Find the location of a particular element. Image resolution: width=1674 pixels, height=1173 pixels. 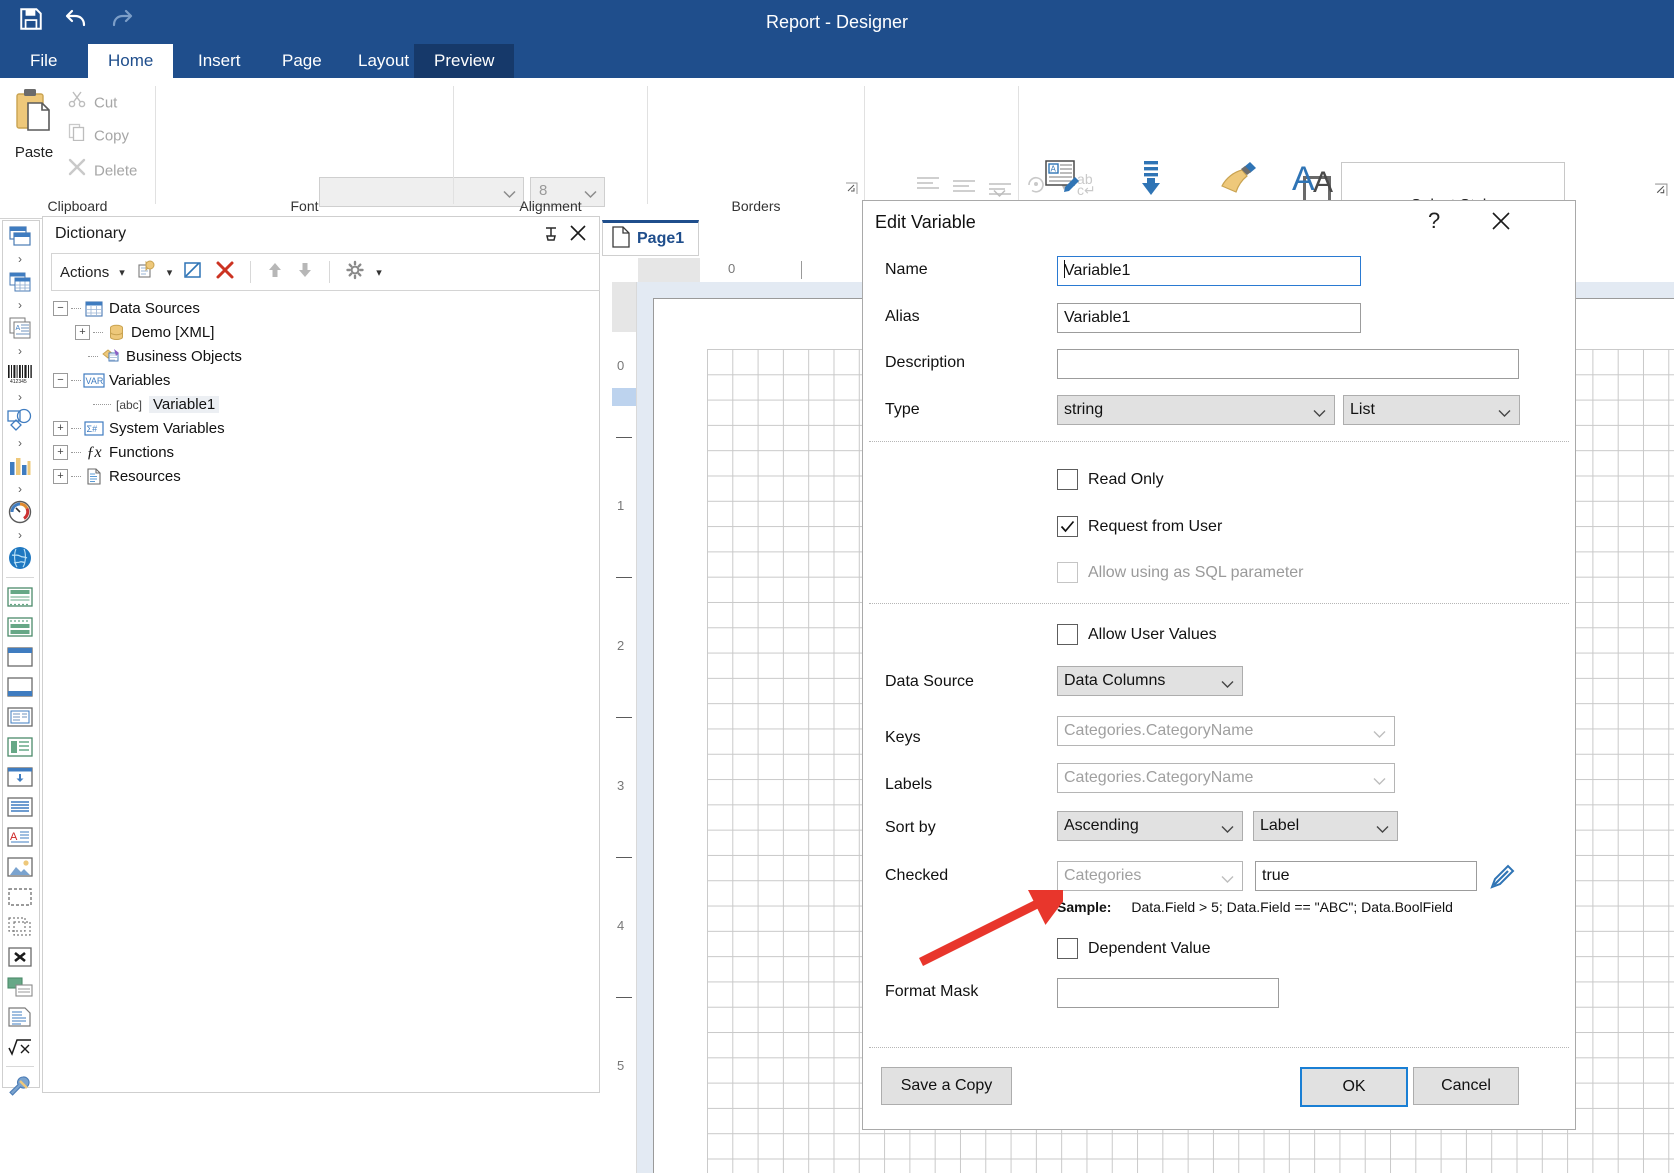

shape-component-icon is located at coordinates (20, 420).